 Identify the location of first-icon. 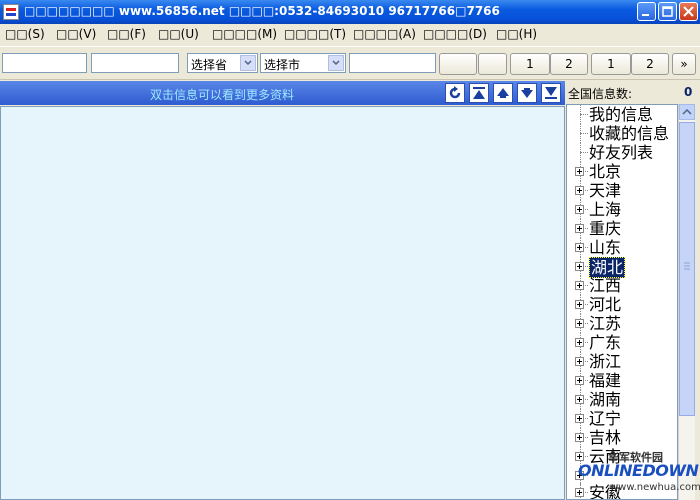
(479, 93).